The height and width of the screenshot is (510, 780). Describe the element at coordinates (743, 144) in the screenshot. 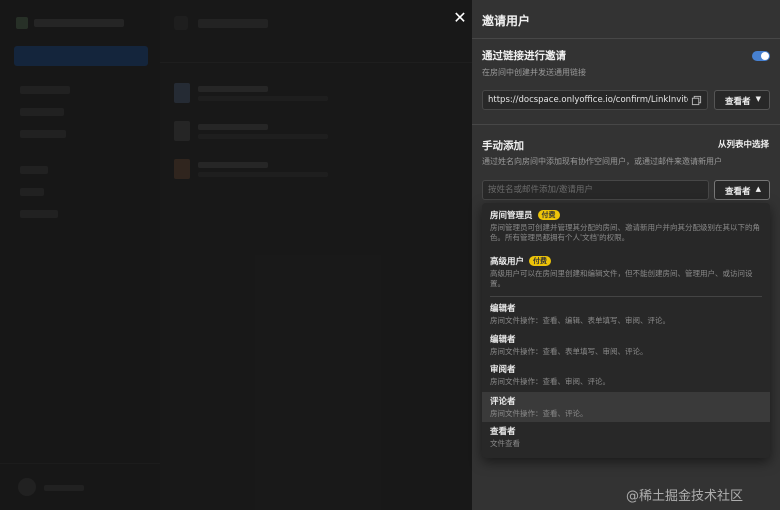

I see `select-from-list-link: 从列表中选择` at that location.